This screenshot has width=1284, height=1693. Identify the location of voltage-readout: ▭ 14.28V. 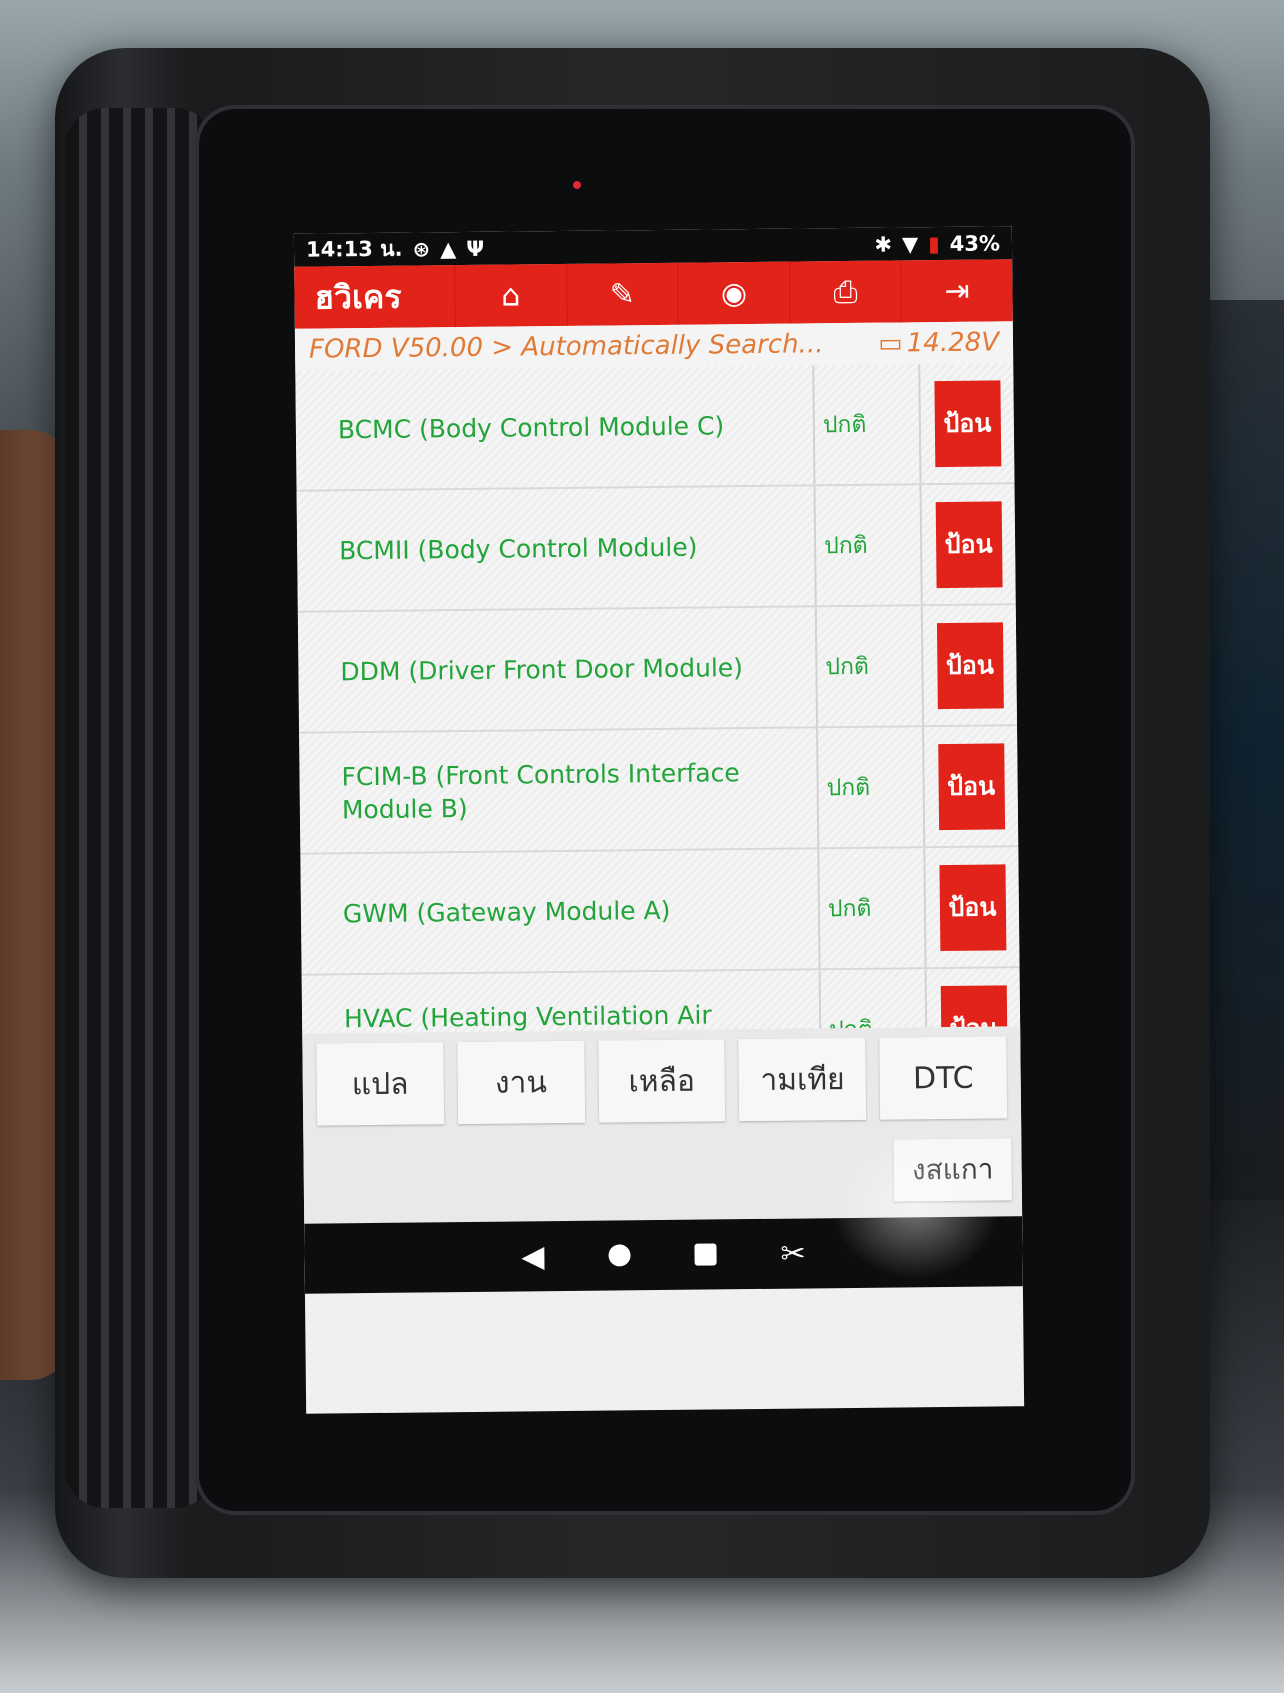
(938, 342).